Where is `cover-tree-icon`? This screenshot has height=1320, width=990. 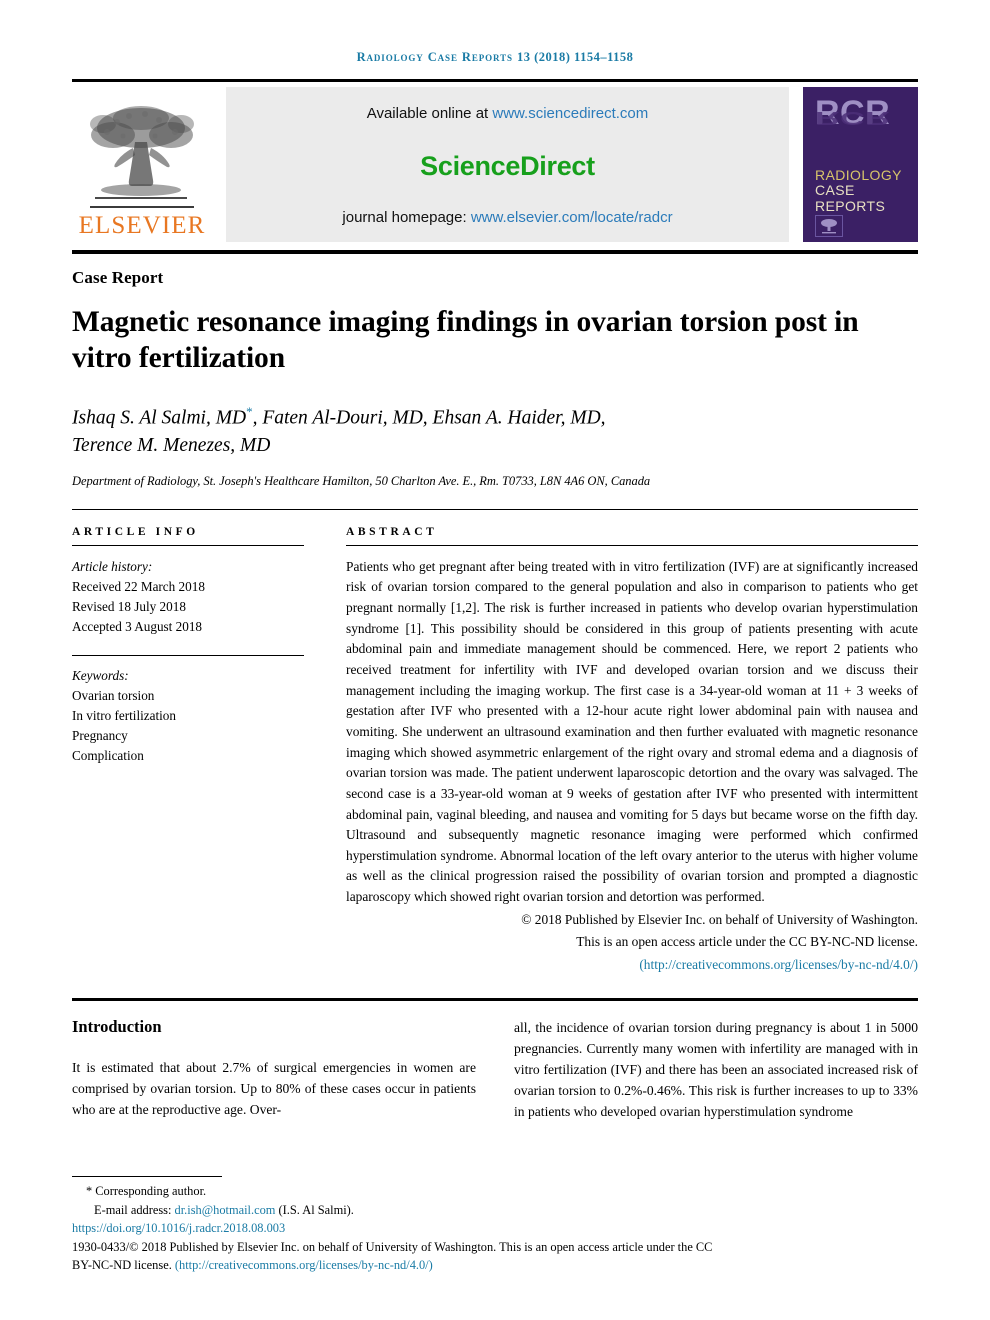 cover-tree-icon is located at coordinates (829, 226).